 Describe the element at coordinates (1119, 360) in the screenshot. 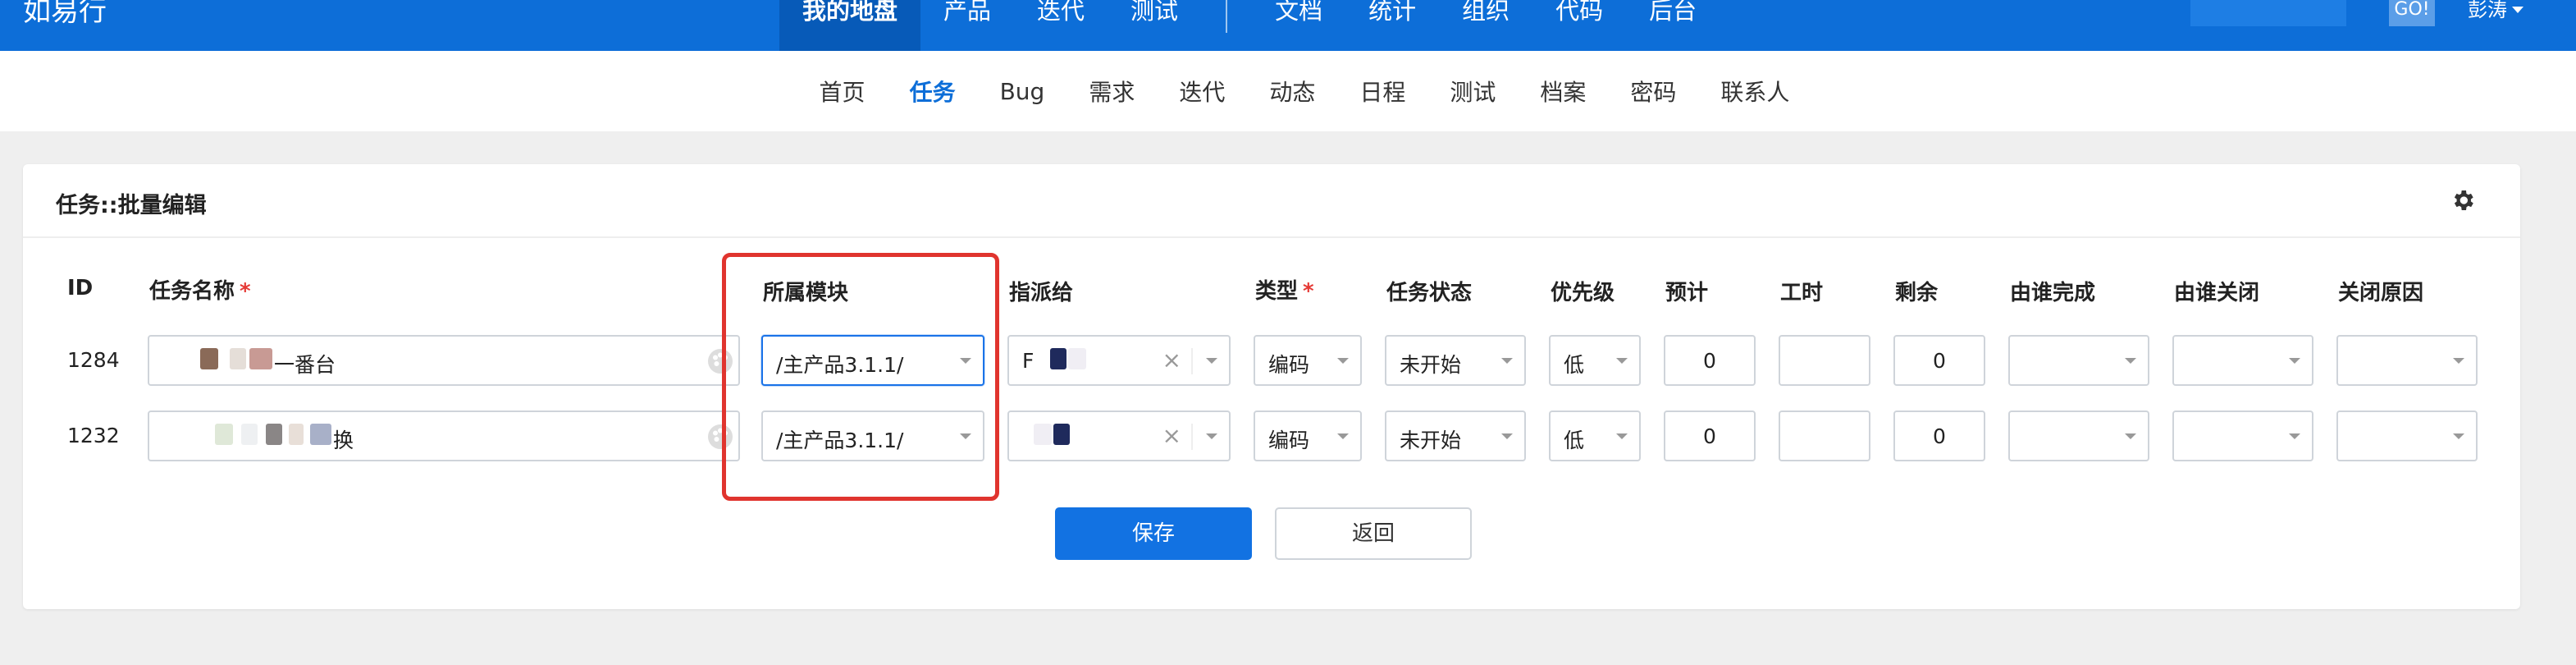

I see `assignee-select: F ×` at that location.